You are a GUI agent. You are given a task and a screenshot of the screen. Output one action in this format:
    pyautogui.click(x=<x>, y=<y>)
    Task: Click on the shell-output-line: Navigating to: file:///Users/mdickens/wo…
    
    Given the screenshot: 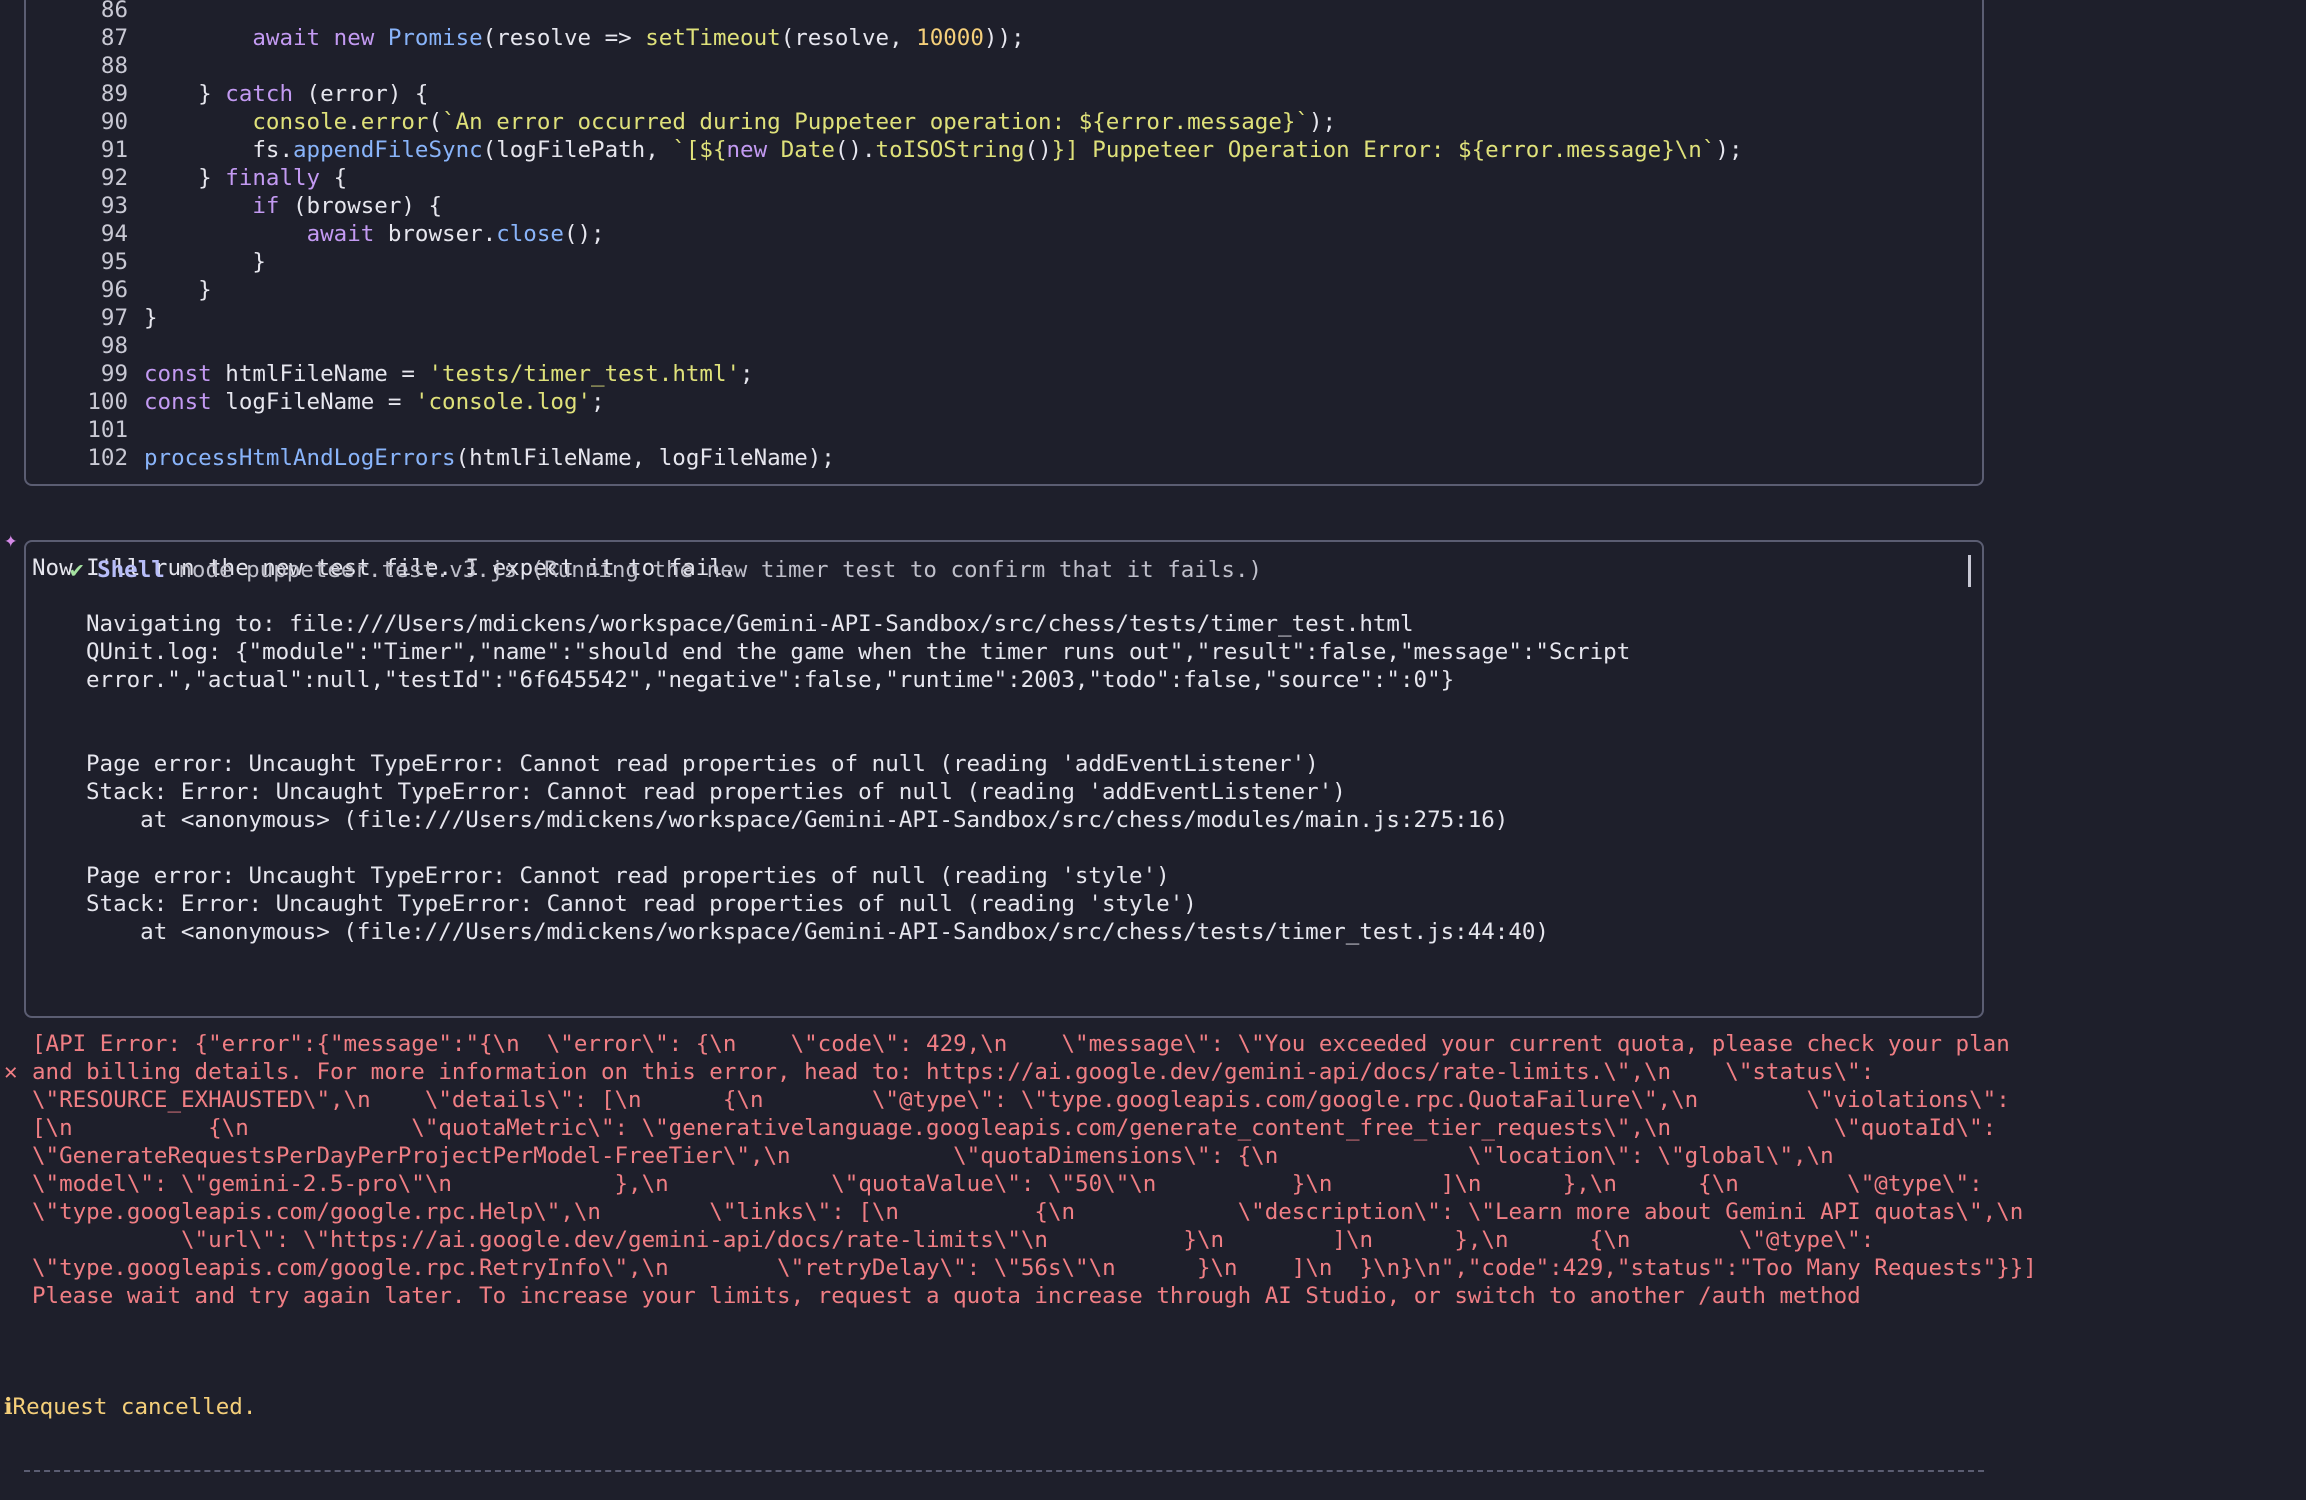 What is the action you would take?
    pyautogui.click(x=750, y=624)
    